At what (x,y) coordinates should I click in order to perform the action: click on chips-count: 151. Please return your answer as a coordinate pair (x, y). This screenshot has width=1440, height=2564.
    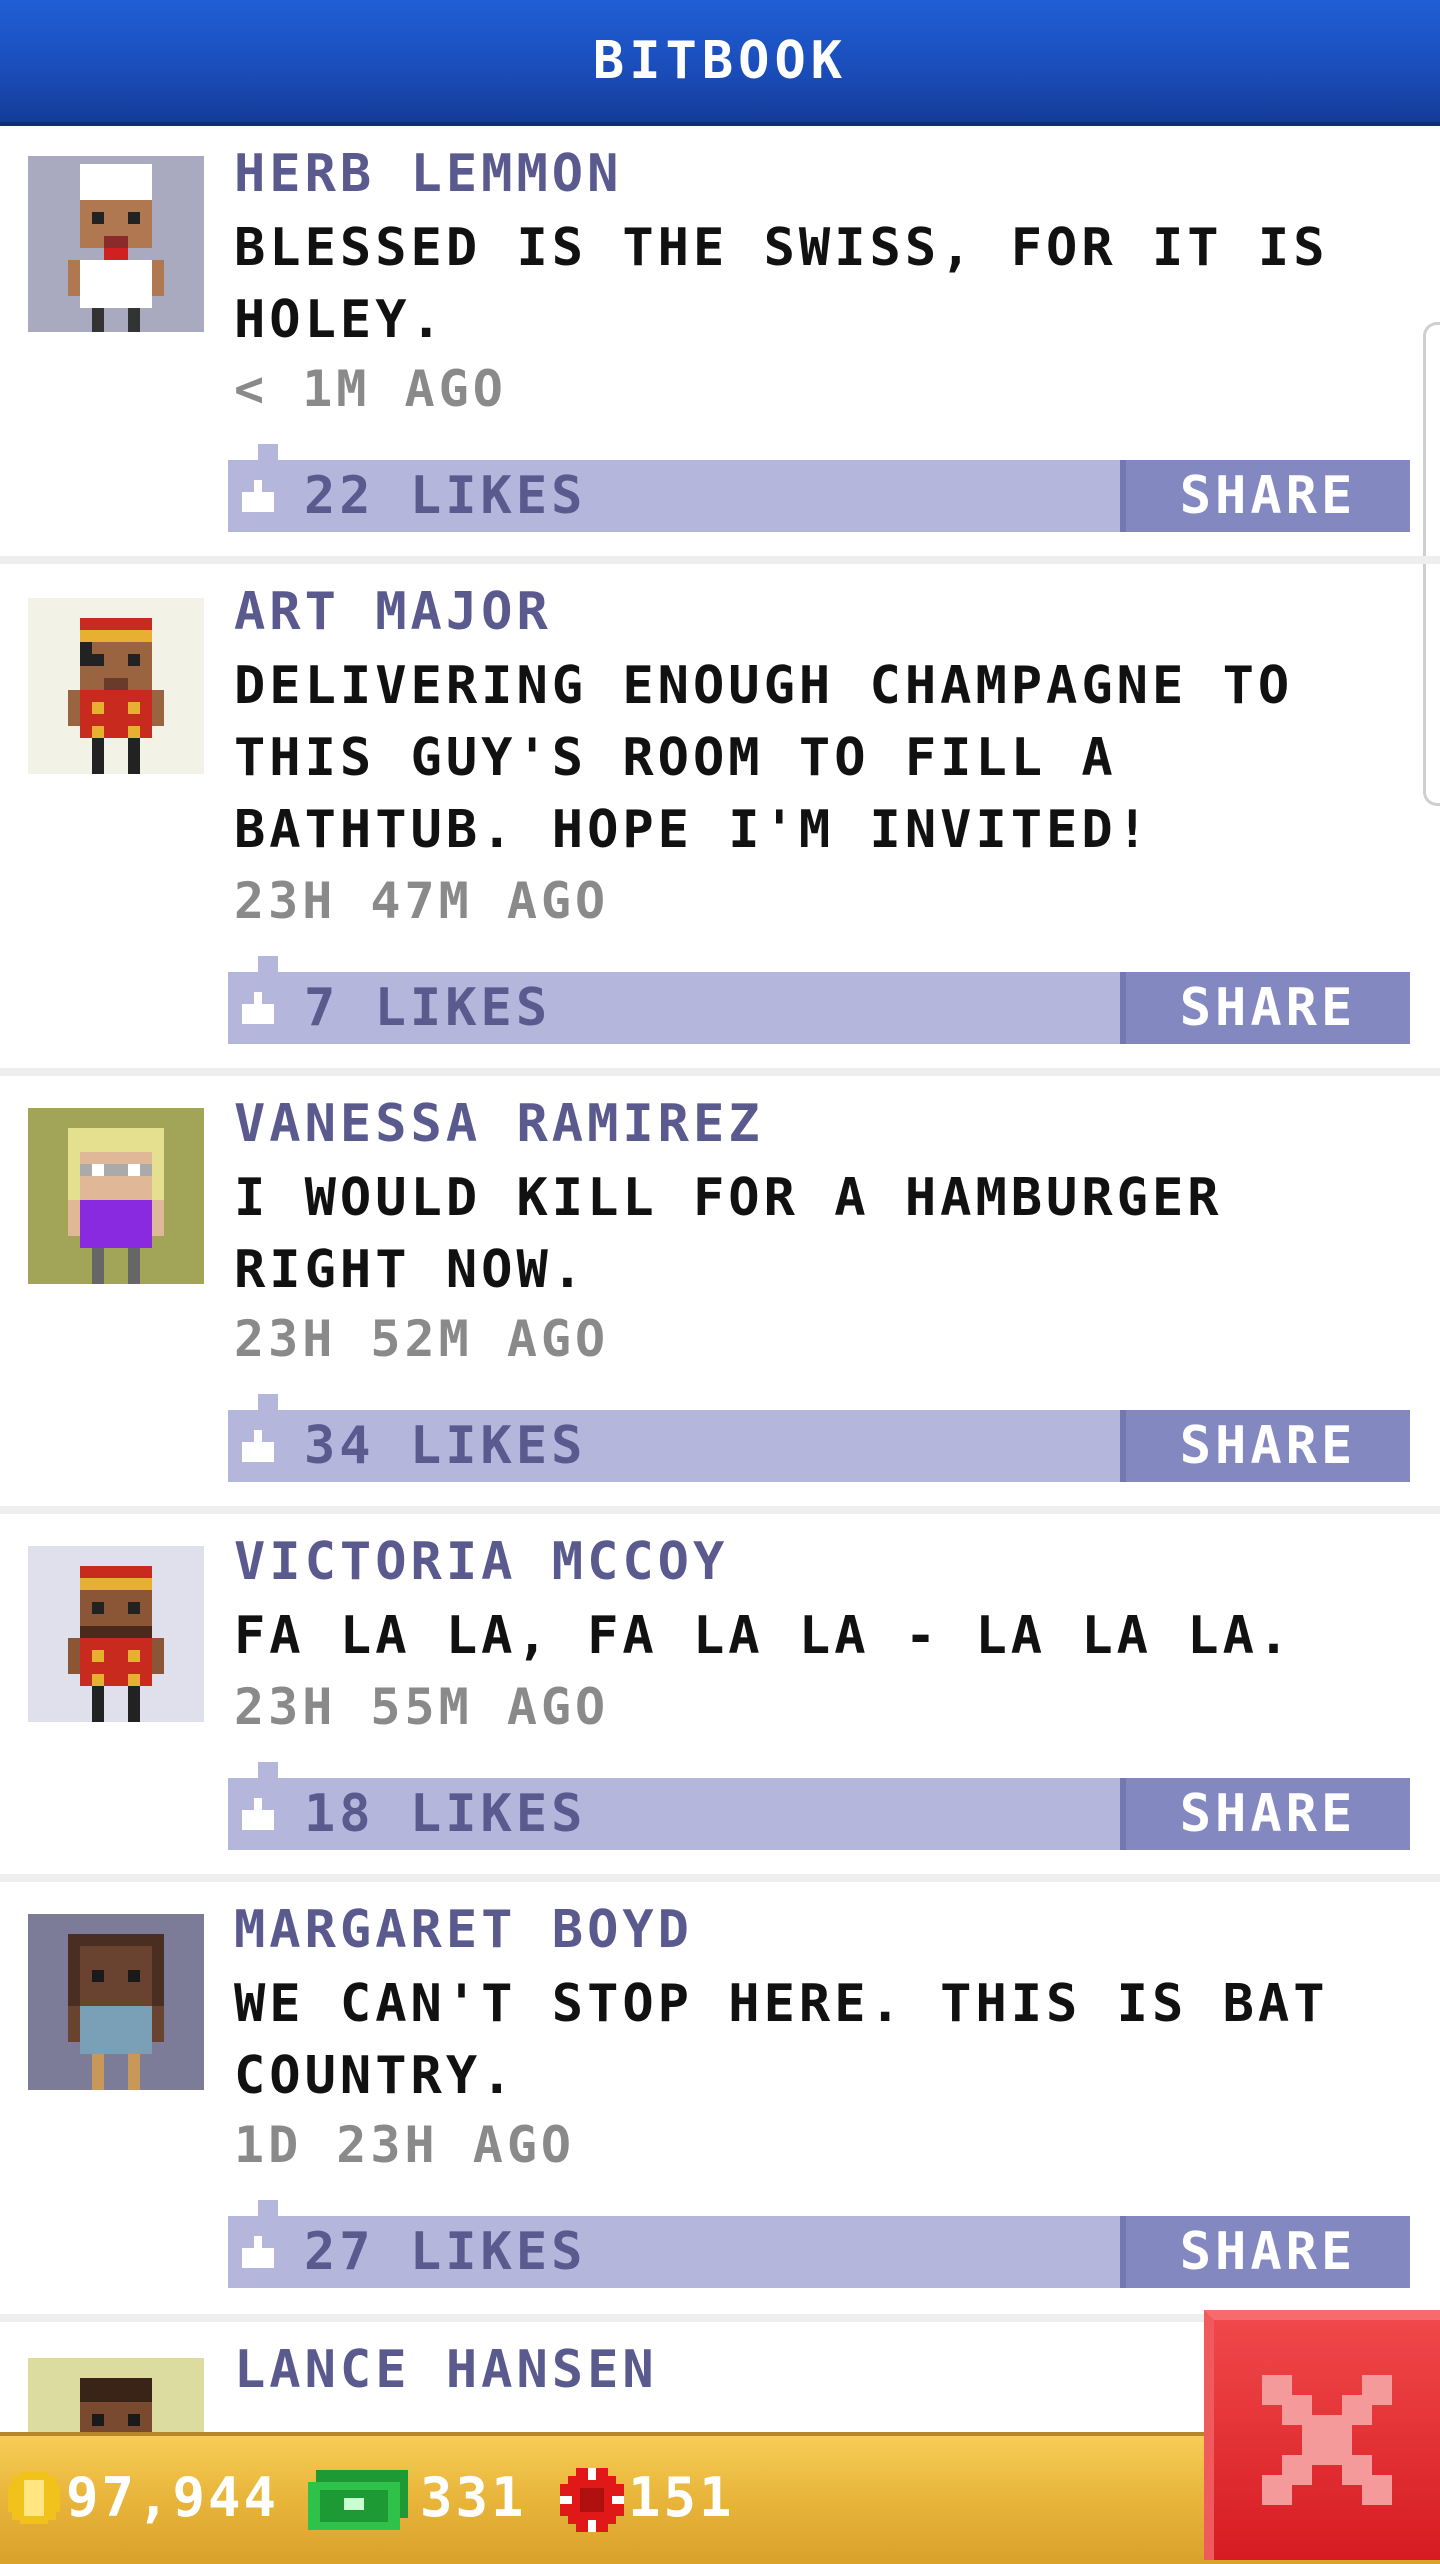
    Looking at the image, I should click on (681, 2497).